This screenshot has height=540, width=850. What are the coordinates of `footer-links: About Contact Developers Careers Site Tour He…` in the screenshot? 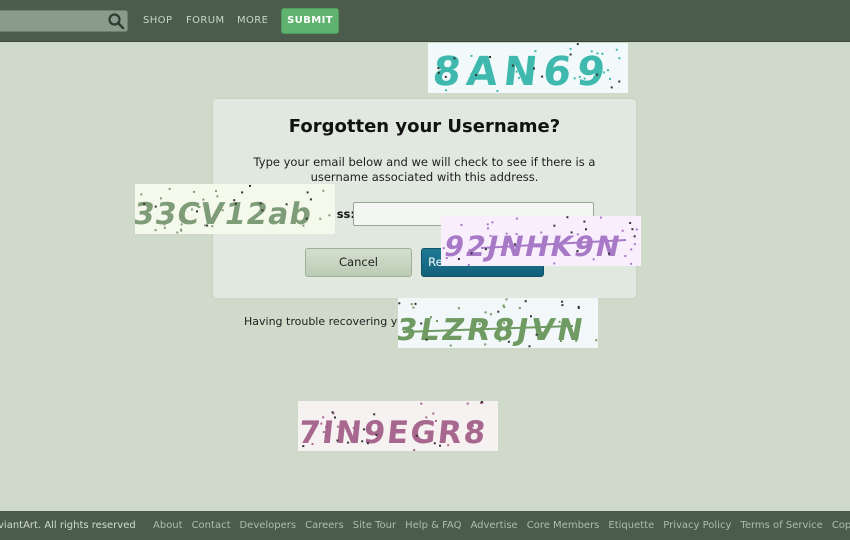 It's located at (501, 525).